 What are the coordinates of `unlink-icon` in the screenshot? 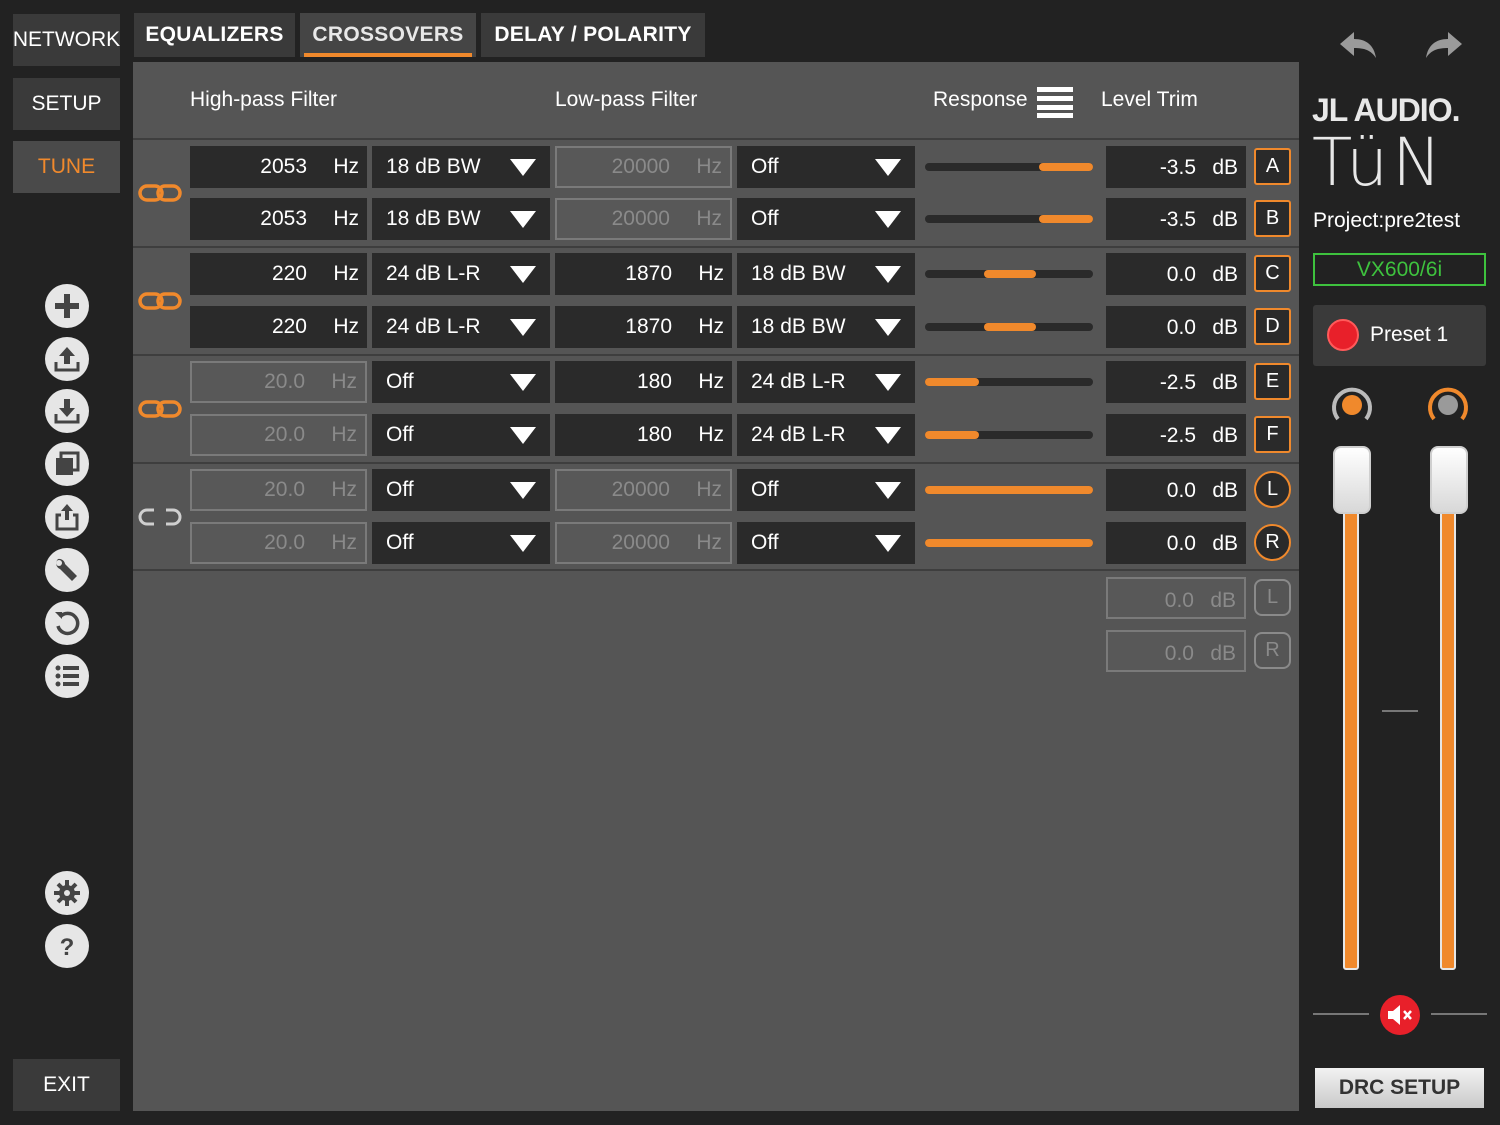 It's located at (160, 517).